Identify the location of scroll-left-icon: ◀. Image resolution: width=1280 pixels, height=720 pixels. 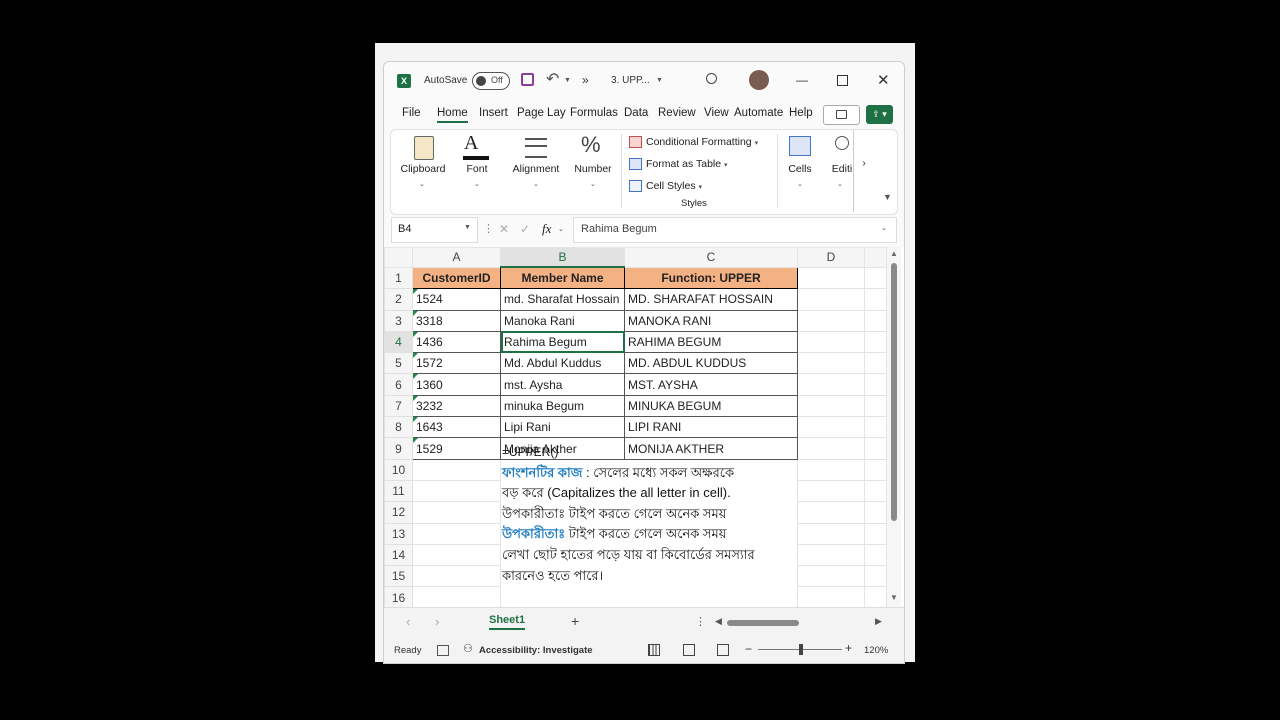
(718, 621).